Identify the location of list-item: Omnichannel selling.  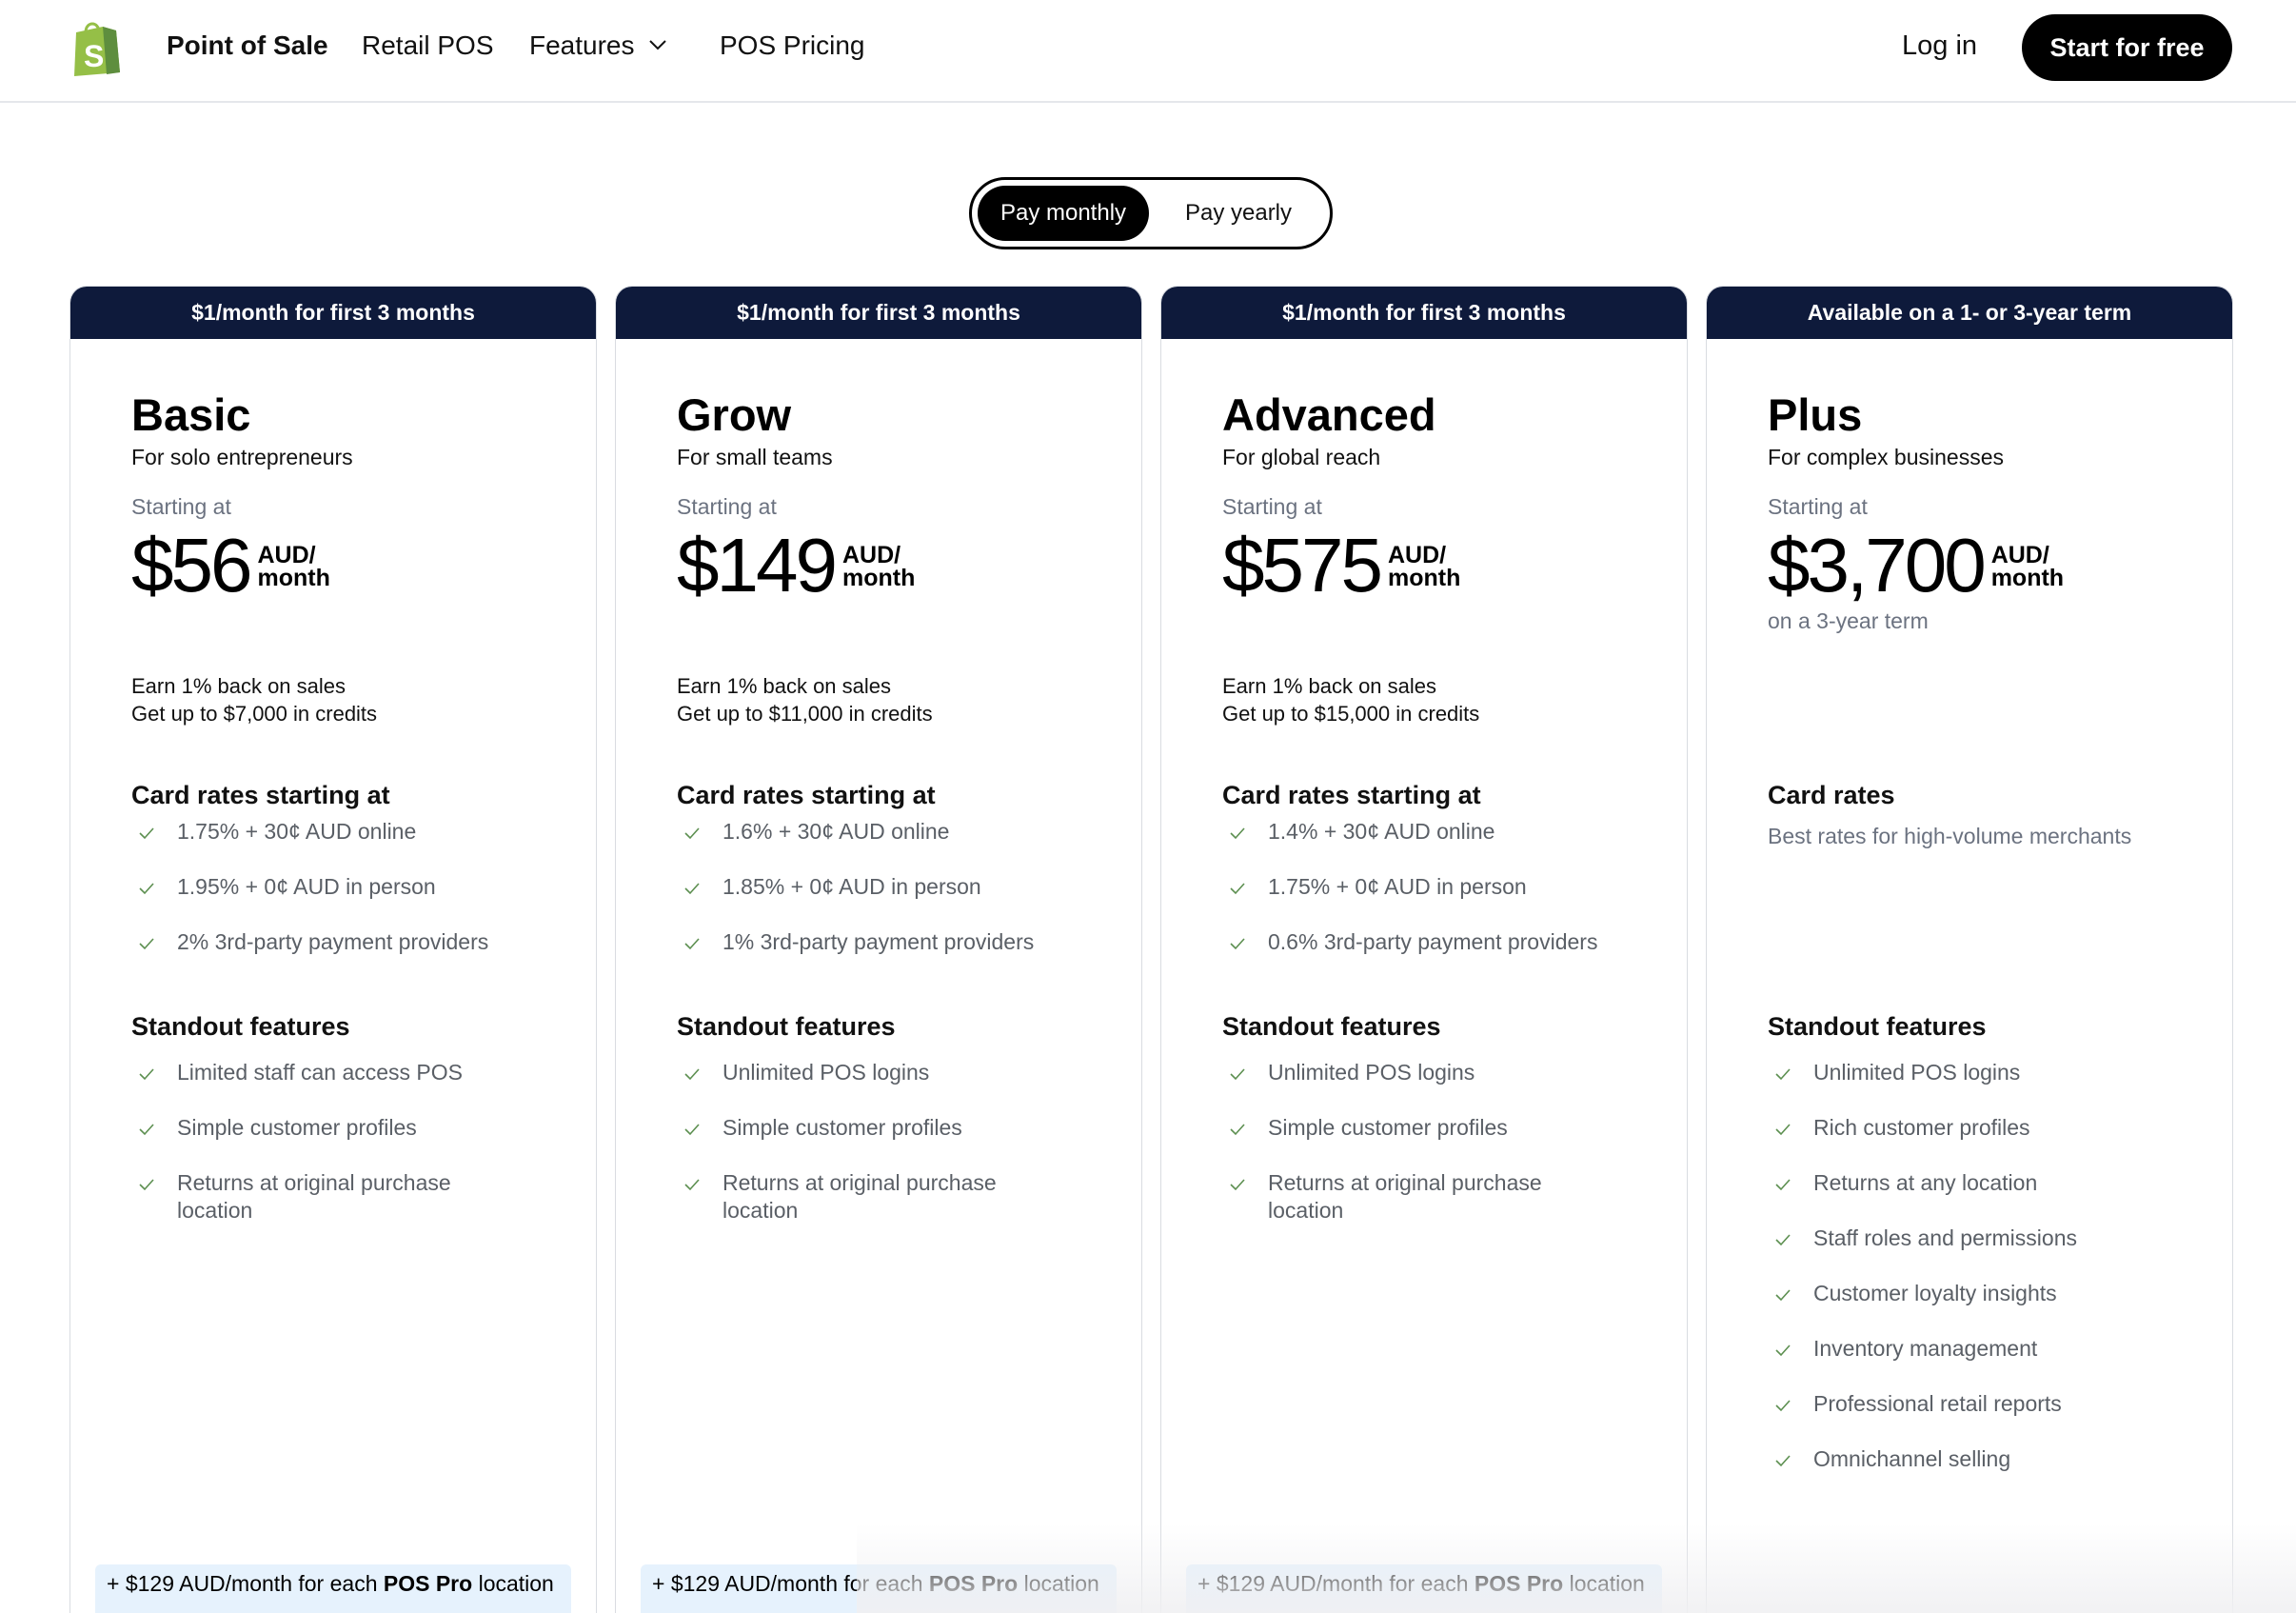
(1986, 1459).